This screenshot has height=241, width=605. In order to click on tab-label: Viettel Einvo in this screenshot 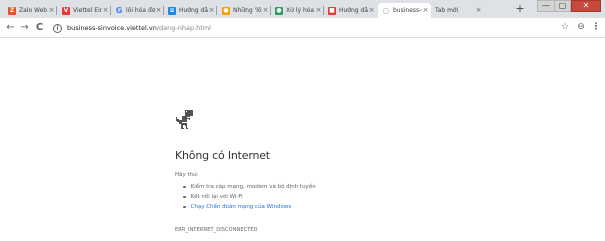, I will do `click(87, 10)`.